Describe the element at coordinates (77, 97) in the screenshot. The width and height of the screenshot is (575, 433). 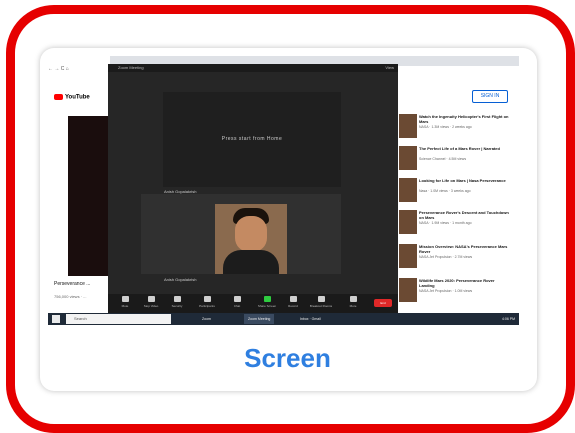
I see `youtube-logo-text: YouTube` at that location.